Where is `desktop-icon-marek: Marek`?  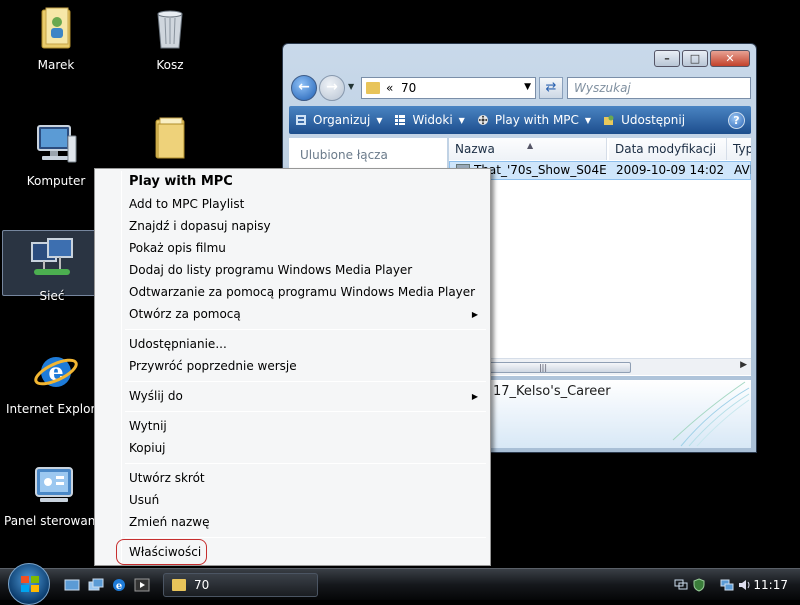 desktop-icon-marek: Marek is located at coordinates (56, 38).